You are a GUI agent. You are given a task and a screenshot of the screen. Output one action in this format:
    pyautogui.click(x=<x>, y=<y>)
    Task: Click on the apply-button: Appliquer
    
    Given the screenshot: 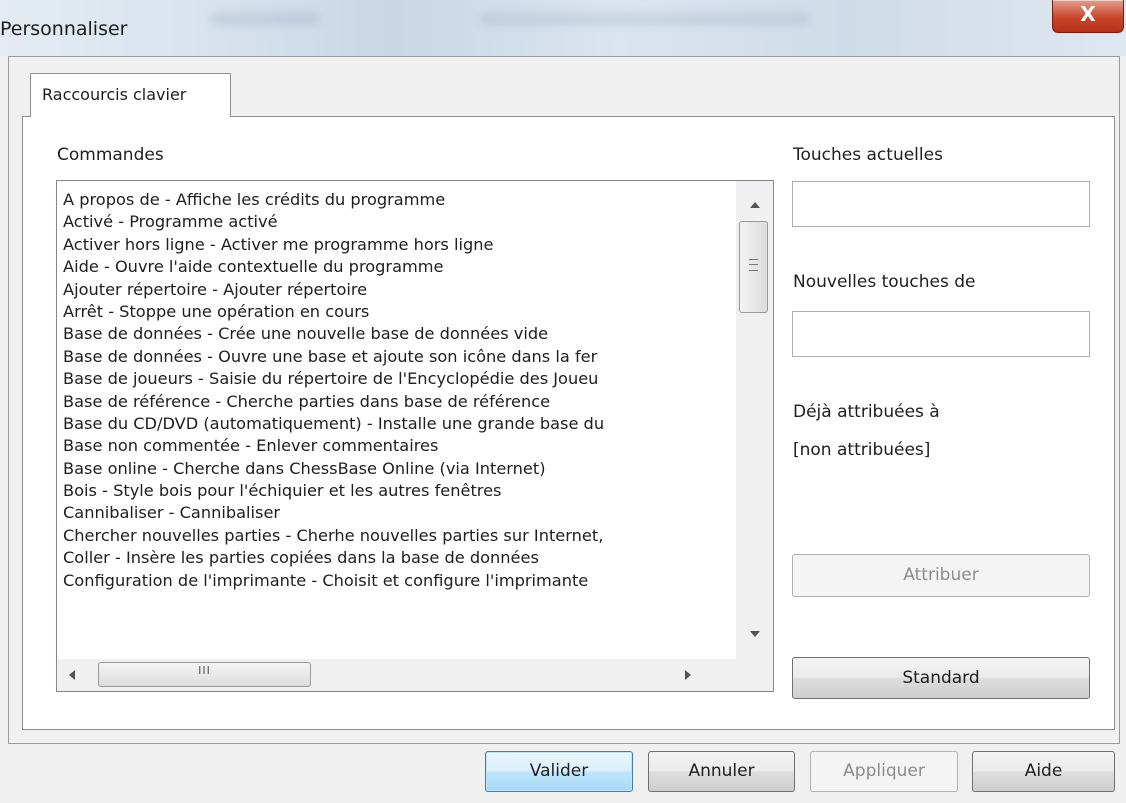 What is the action you would take?
    pyautogui.click(x=884, y=771)
    